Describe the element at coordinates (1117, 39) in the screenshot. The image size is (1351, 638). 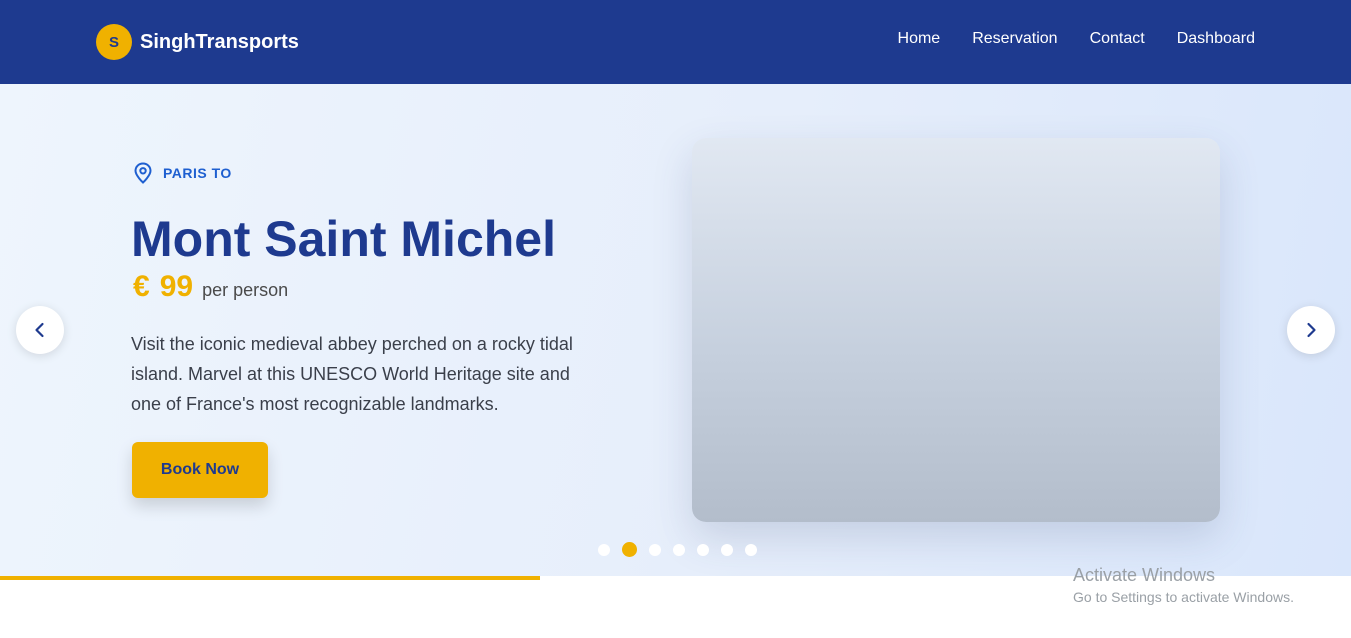
I see `nav-link-contact: Contact` at that location.